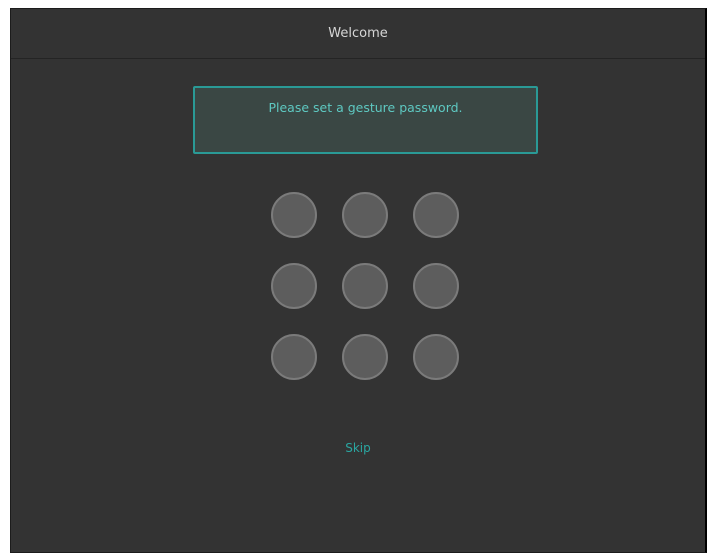  I want to click on gesture-prompt-text: Please set a gesture password., so click(365, 107).